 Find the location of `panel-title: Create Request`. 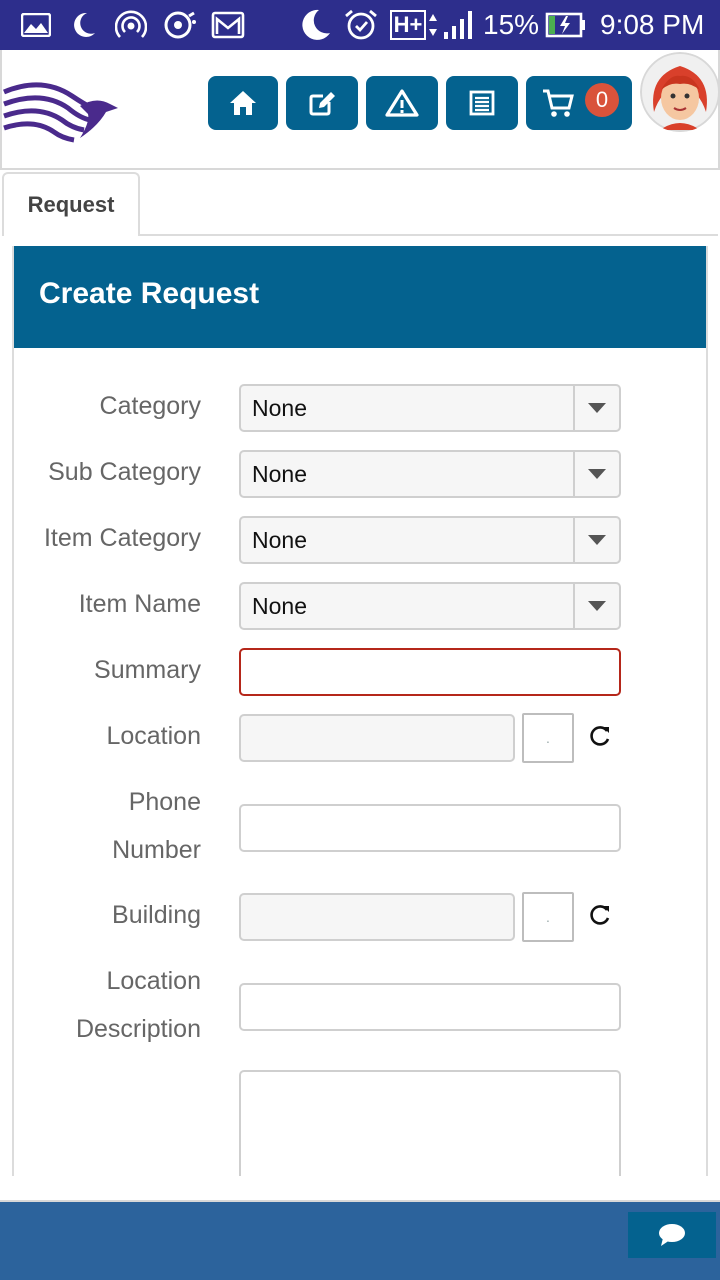

panel-title: Create Request is located at coordinates (149, 293).